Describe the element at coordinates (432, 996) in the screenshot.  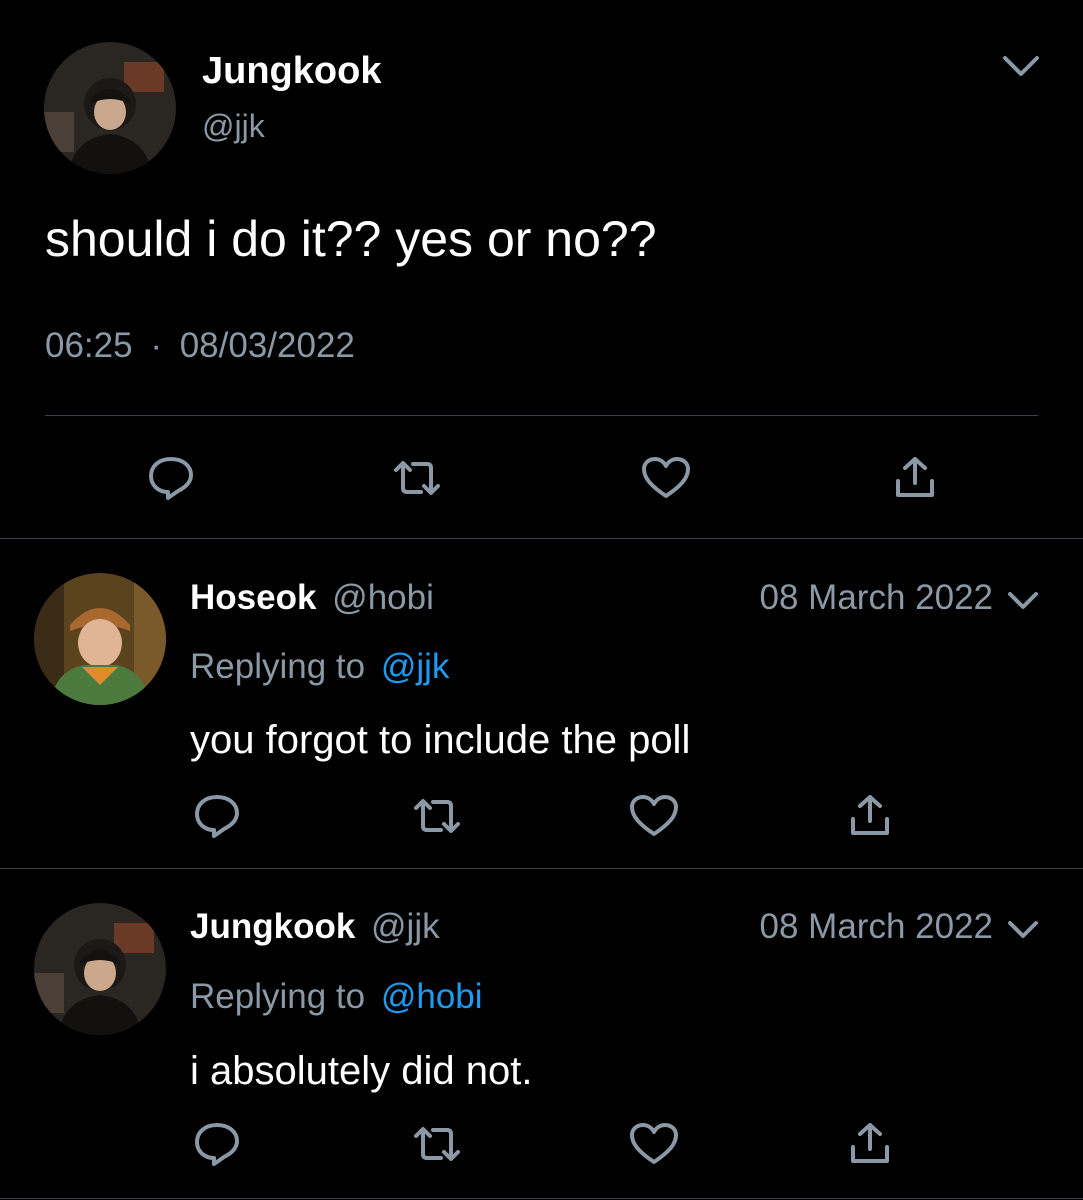
I see `replying-handle-link: @hobi` at that location.